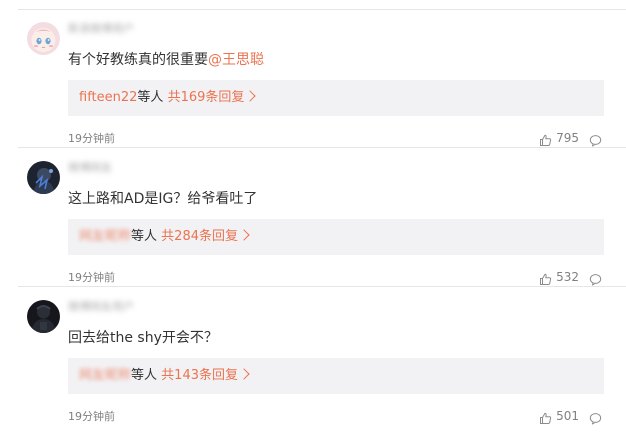 This screenshot has width=626, height=439. I want to click on comment-body: 有个好教练真的很重要, so click(138, 60).